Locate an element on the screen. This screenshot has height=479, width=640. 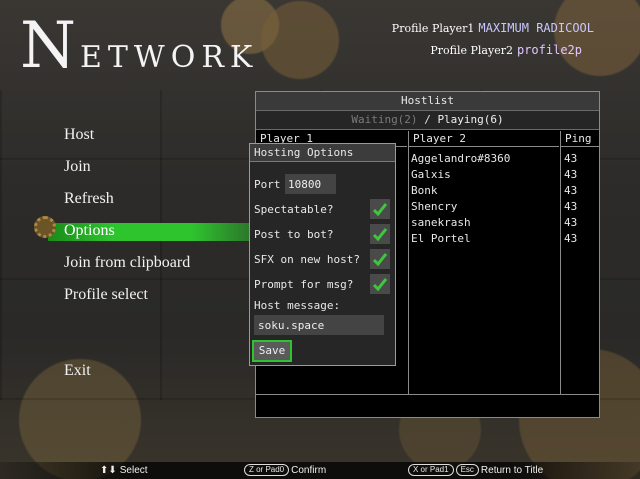
gear-icon is located at coordinates (45, 227).